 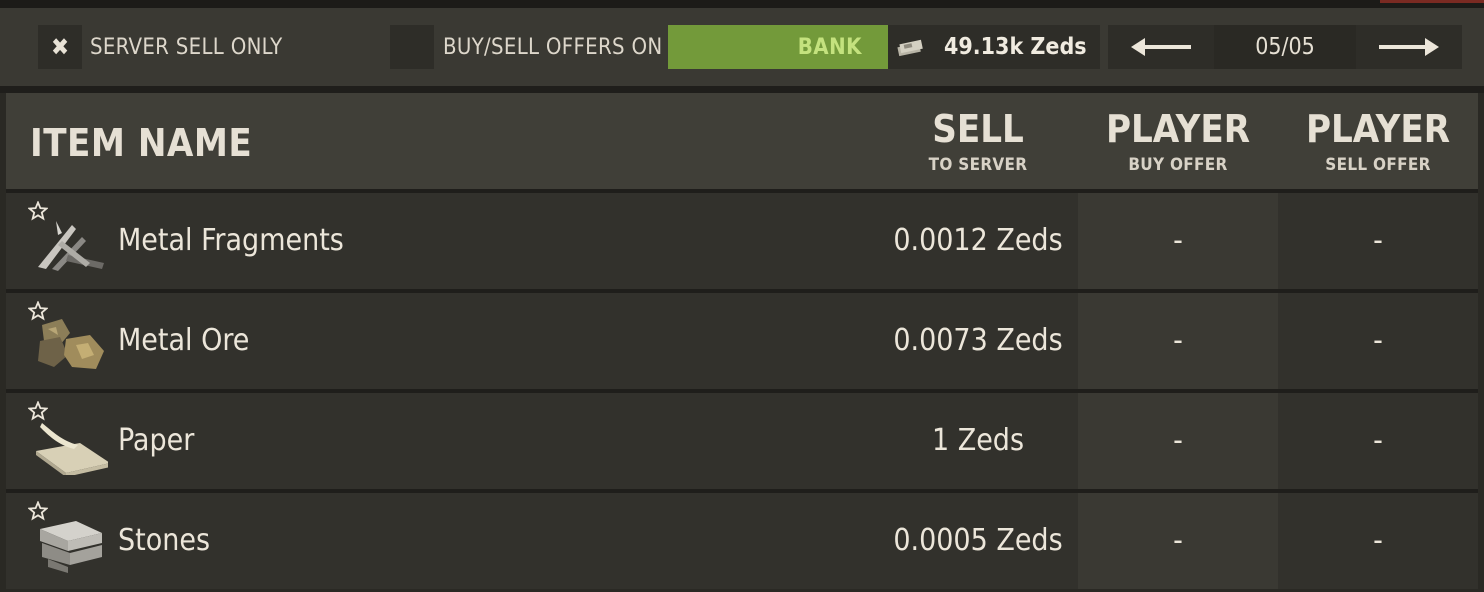 I want to click on buy-sell-offers-label: BUY/SELL OFFERS ON, so click(x=553, y=47).